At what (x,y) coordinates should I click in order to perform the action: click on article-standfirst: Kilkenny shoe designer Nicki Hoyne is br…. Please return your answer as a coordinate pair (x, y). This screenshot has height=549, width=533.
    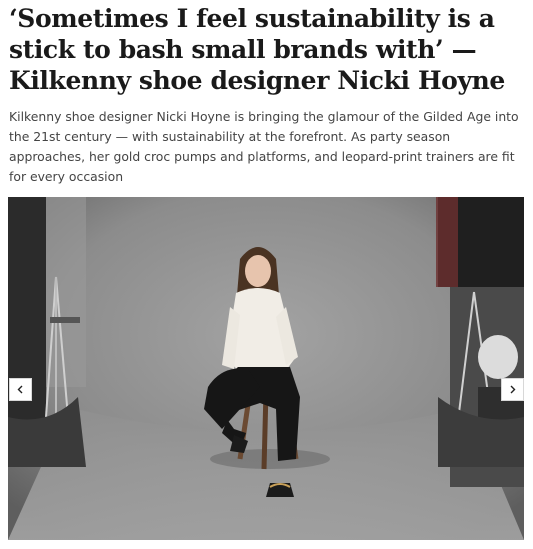
    Looking at the image, I should click on (264, 146).